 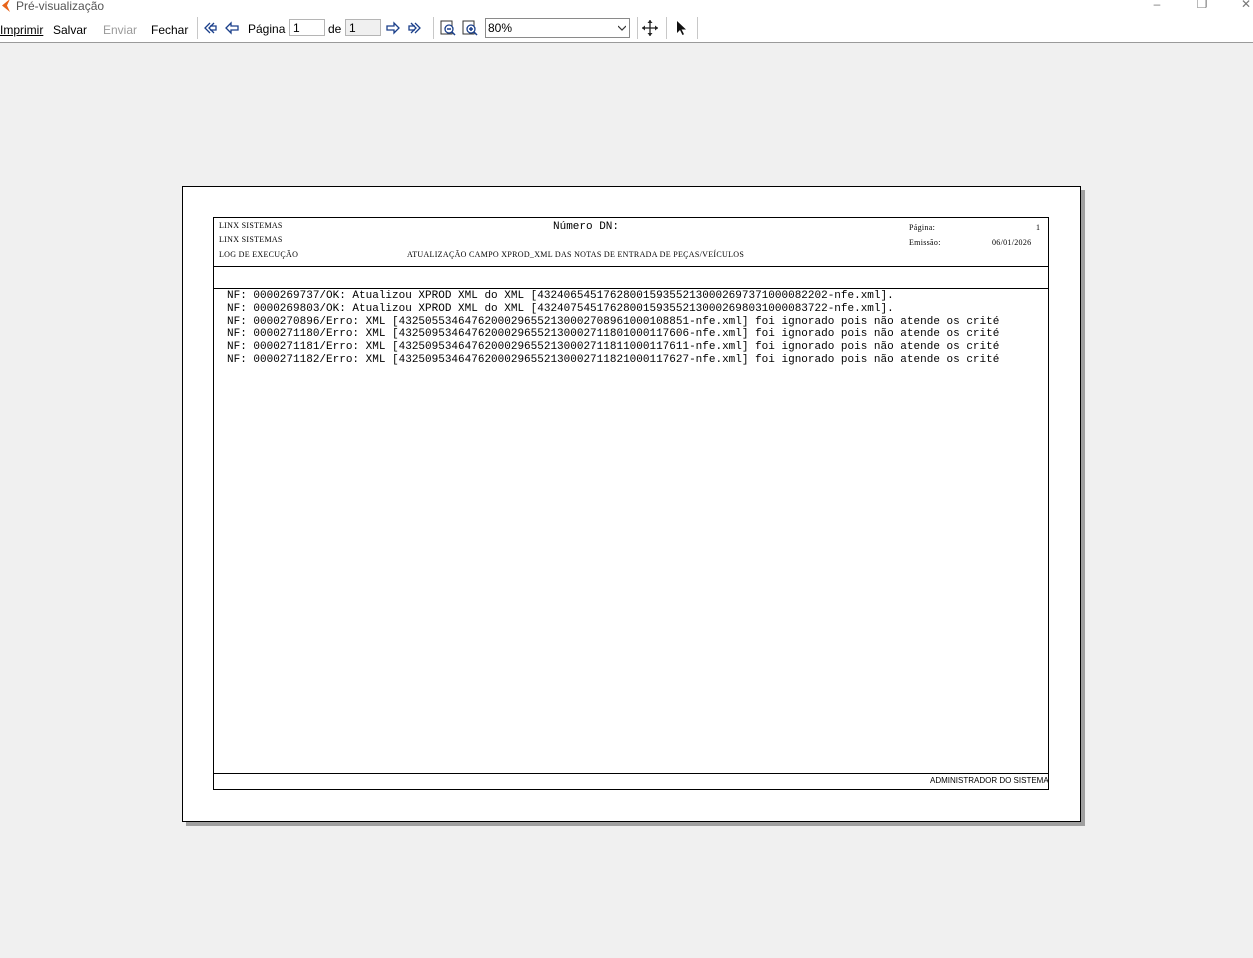 I want to click on of-label: de, so click(x=335, y=29).